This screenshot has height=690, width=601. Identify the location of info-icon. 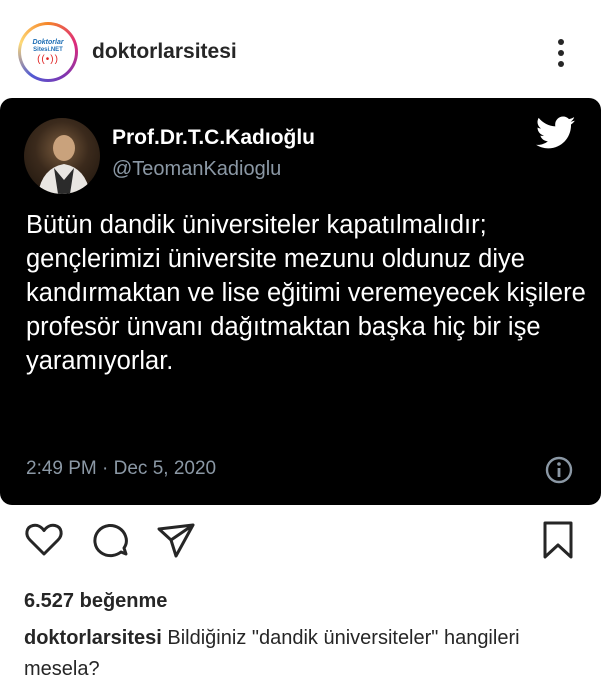
(559, 470).